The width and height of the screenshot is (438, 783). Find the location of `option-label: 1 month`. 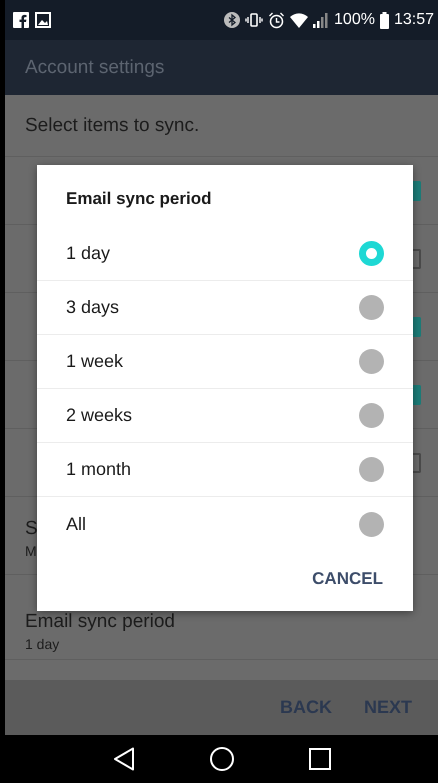

option-label: 1 month is located at coordinates (99, 469).